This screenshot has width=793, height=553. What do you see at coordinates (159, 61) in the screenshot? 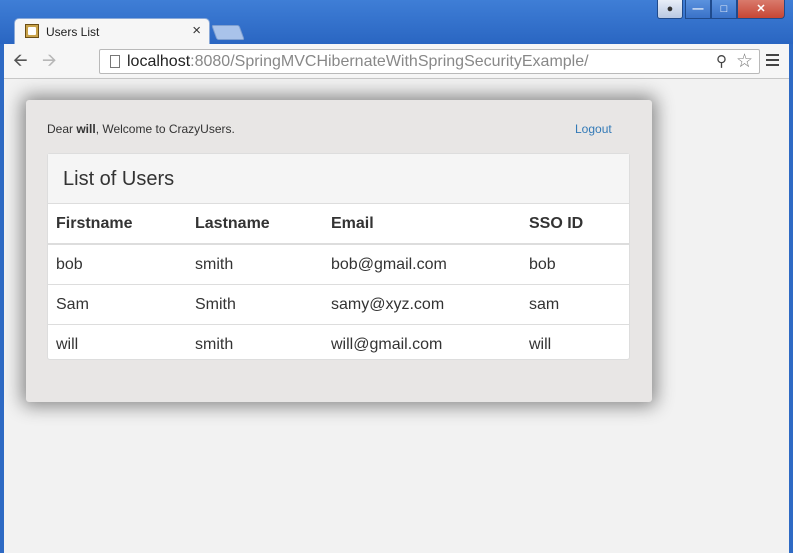
I see `url-host: localhost` at bounding box center [159, 61].